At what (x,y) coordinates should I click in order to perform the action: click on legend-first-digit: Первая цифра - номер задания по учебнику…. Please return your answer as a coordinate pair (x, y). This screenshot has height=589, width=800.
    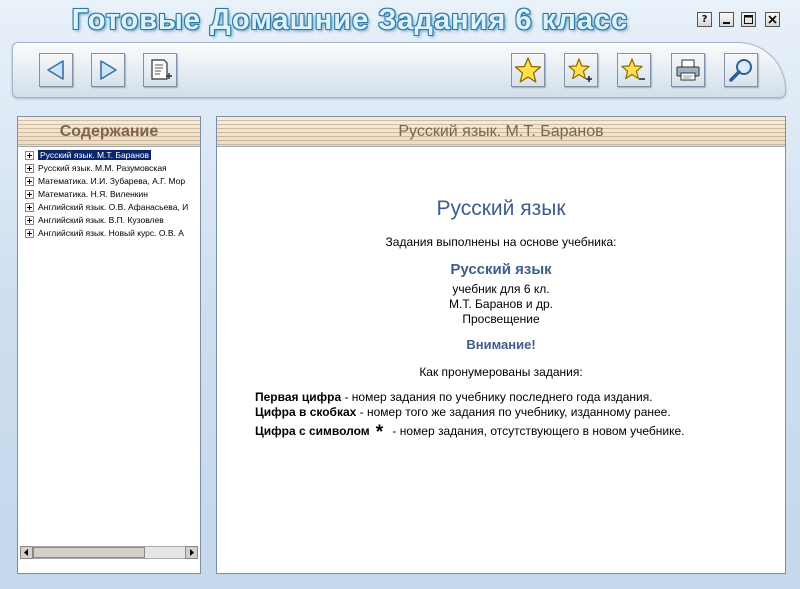
    Looking at the image, I should click on (454, 397).